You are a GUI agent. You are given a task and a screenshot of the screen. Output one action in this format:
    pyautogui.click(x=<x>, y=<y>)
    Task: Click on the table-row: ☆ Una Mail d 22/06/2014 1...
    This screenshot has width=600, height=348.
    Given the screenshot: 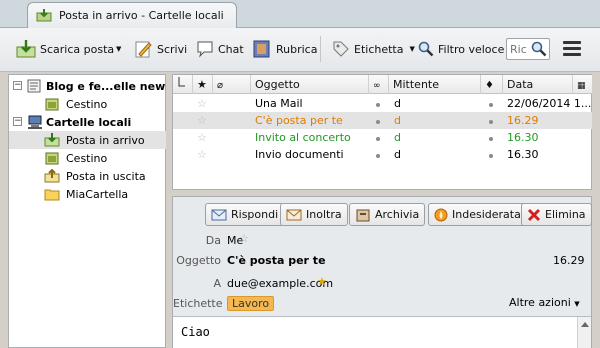 What is the action you would take?
    pyautogui.click(x=382, y=103)
    